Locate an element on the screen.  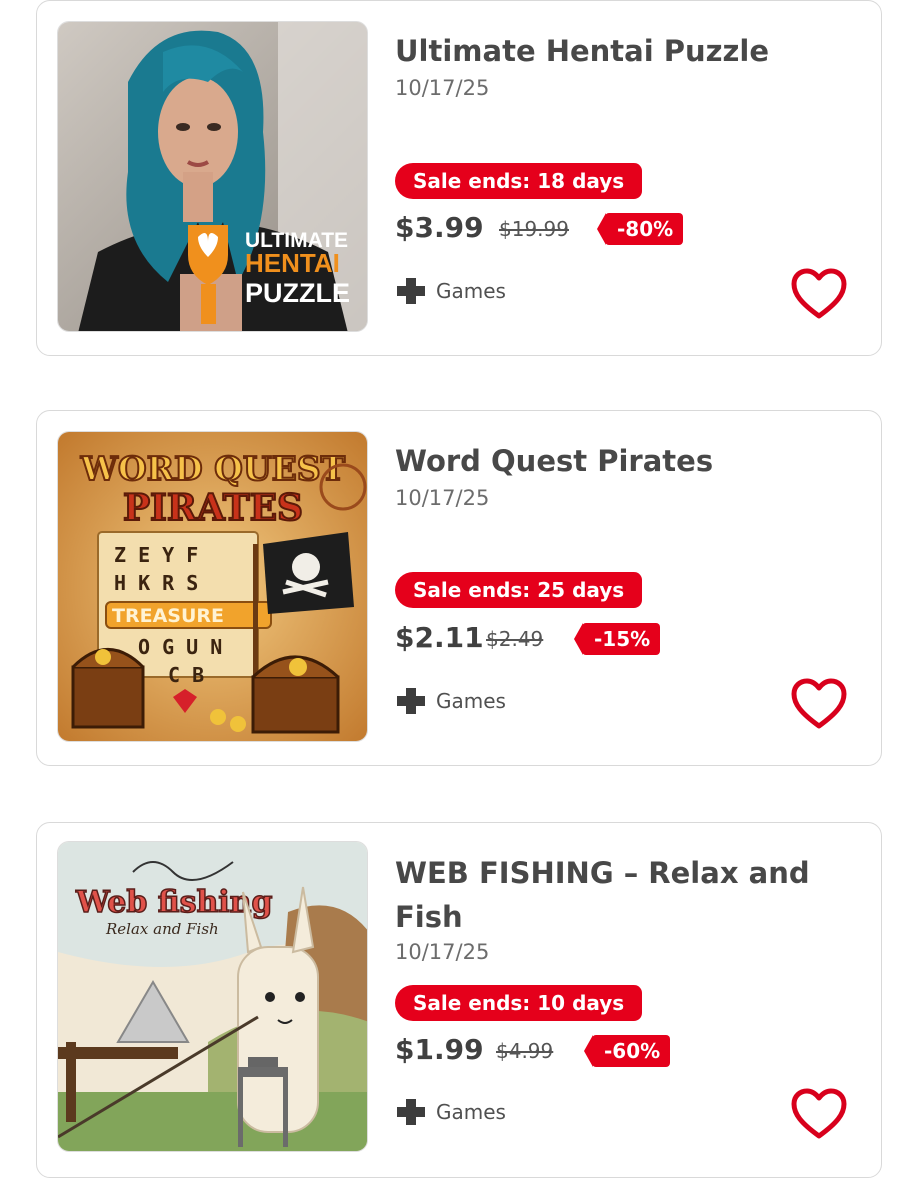
image-text: O G U N is located at coordinates (180, 647).